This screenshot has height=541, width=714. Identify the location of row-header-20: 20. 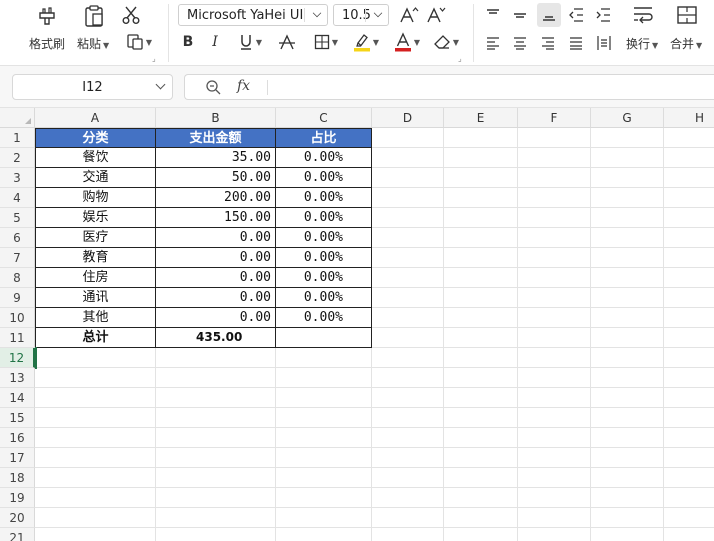
(17, 518).